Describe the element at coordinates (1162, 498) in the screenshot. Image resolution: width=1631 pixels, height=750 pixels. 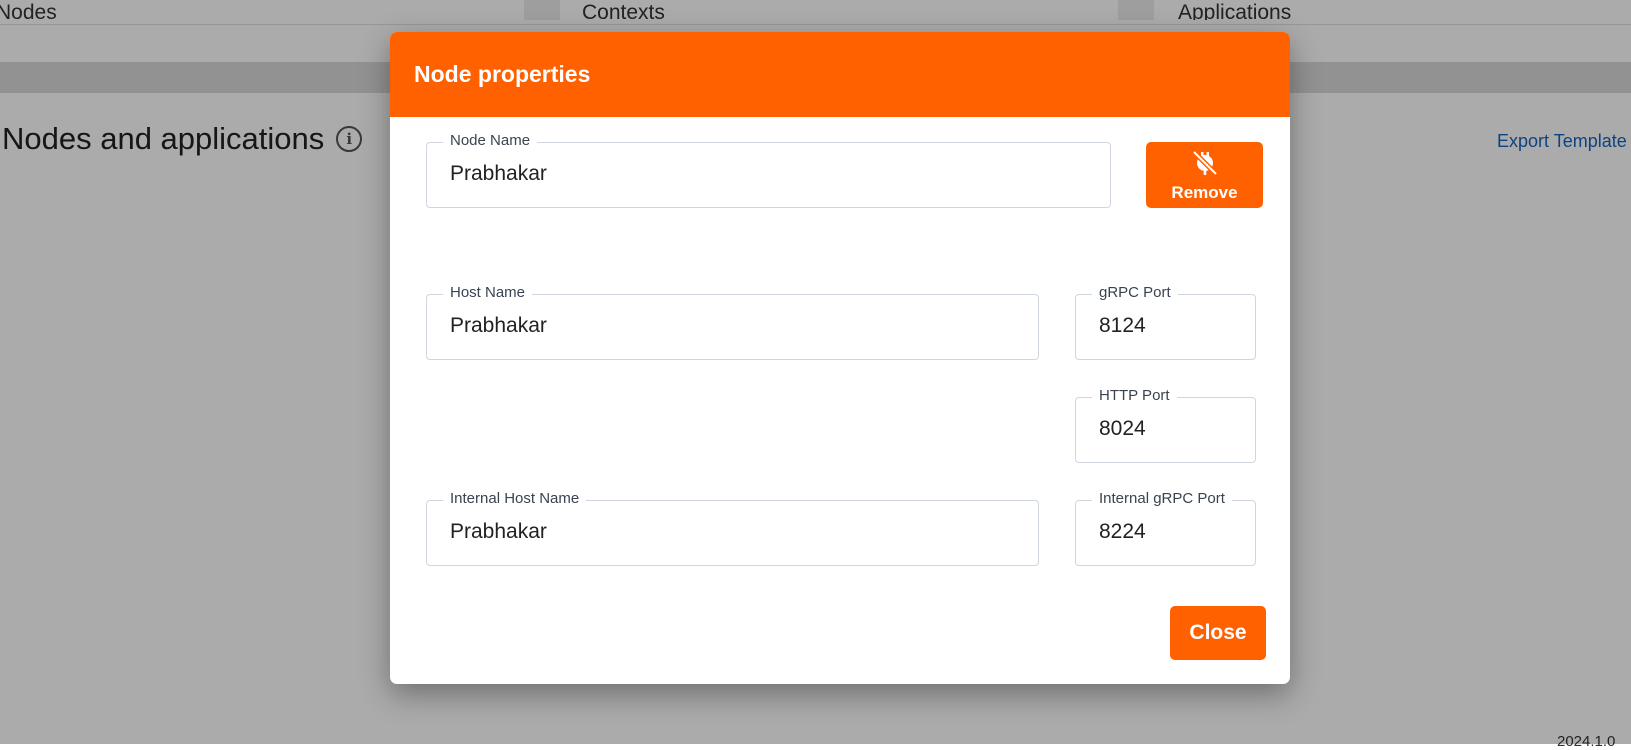
I see `internal-grpc-port-label: Internal gRPC Port` at that location.